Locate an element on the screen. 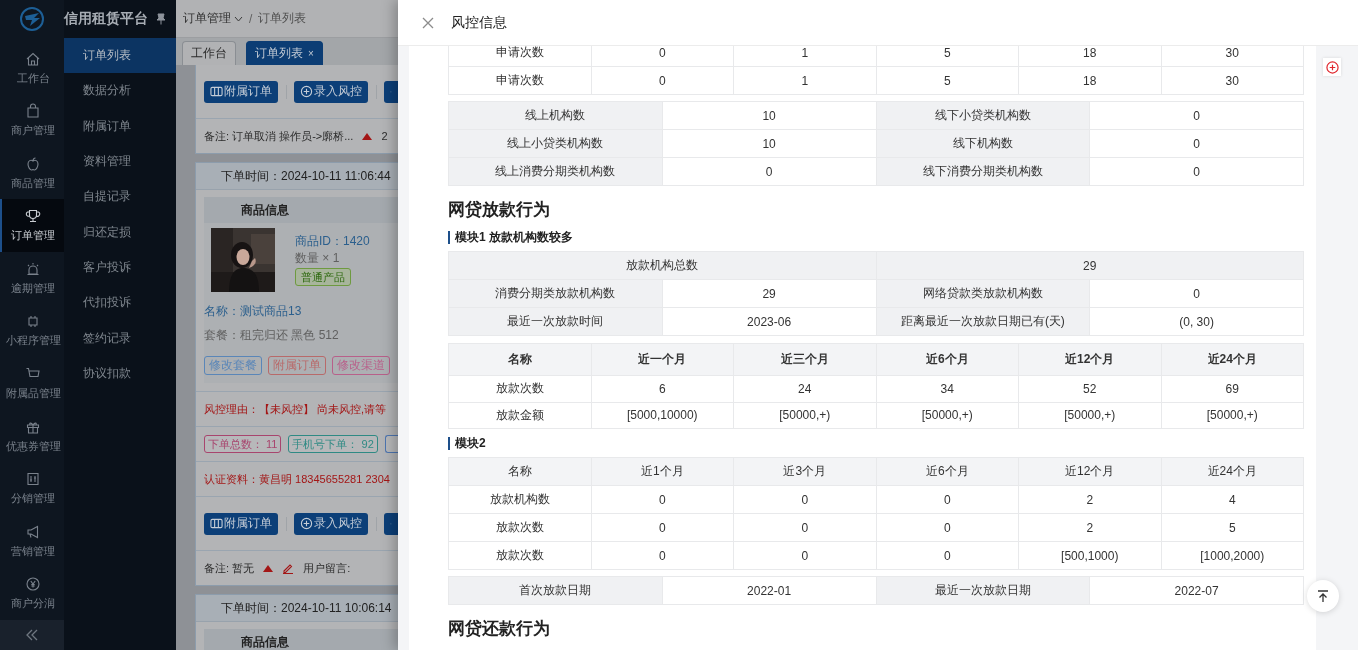  panel-title: 商品信息 is located at coordinates (265, 210).